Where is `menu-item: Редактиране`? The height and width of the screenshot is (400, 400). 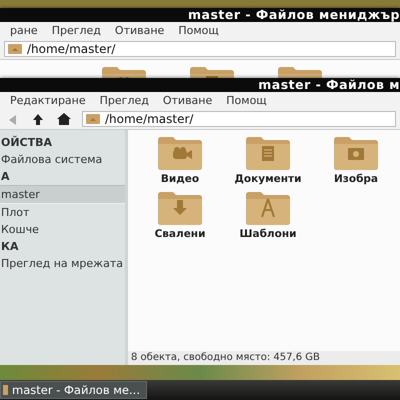 menu-item: Редактиране is located at coordinates (48, 100).